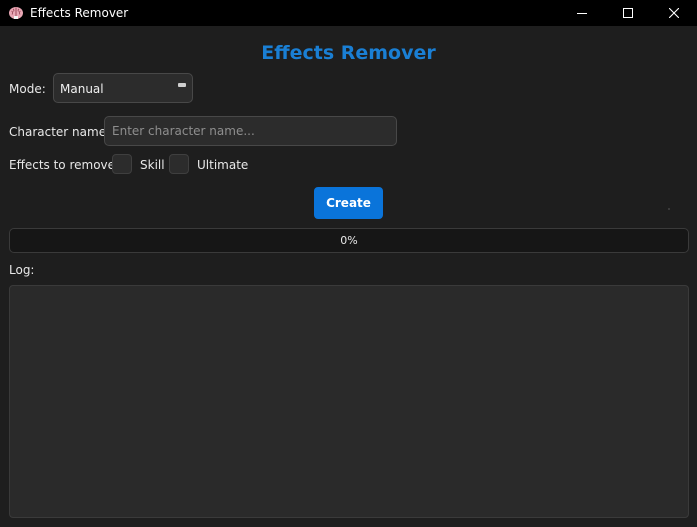 This screenshot has width=697, height=527. Describe the element at coordinates (27, 89) in the screenshot. I see `mode-label: Mode:` at that location.